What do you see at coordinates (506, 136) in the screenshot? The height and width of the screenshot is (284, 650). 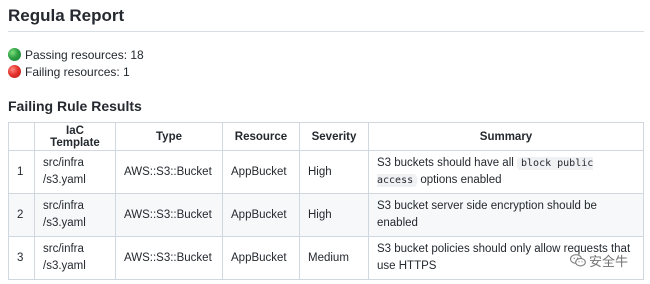 I see `header-summary: Summary` at bounding box center [506, 136].